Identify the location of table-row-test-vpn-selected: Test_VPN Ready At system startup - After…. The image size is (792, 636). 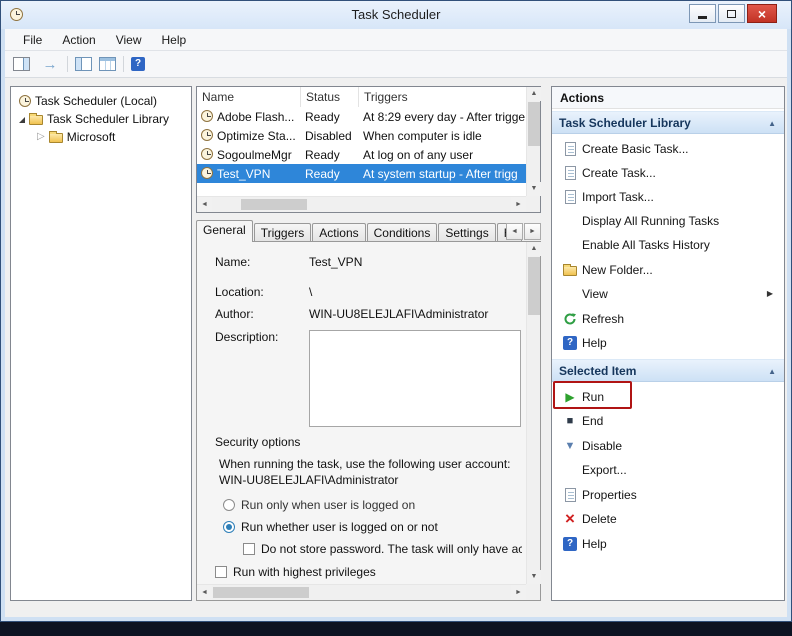
(361, 173).